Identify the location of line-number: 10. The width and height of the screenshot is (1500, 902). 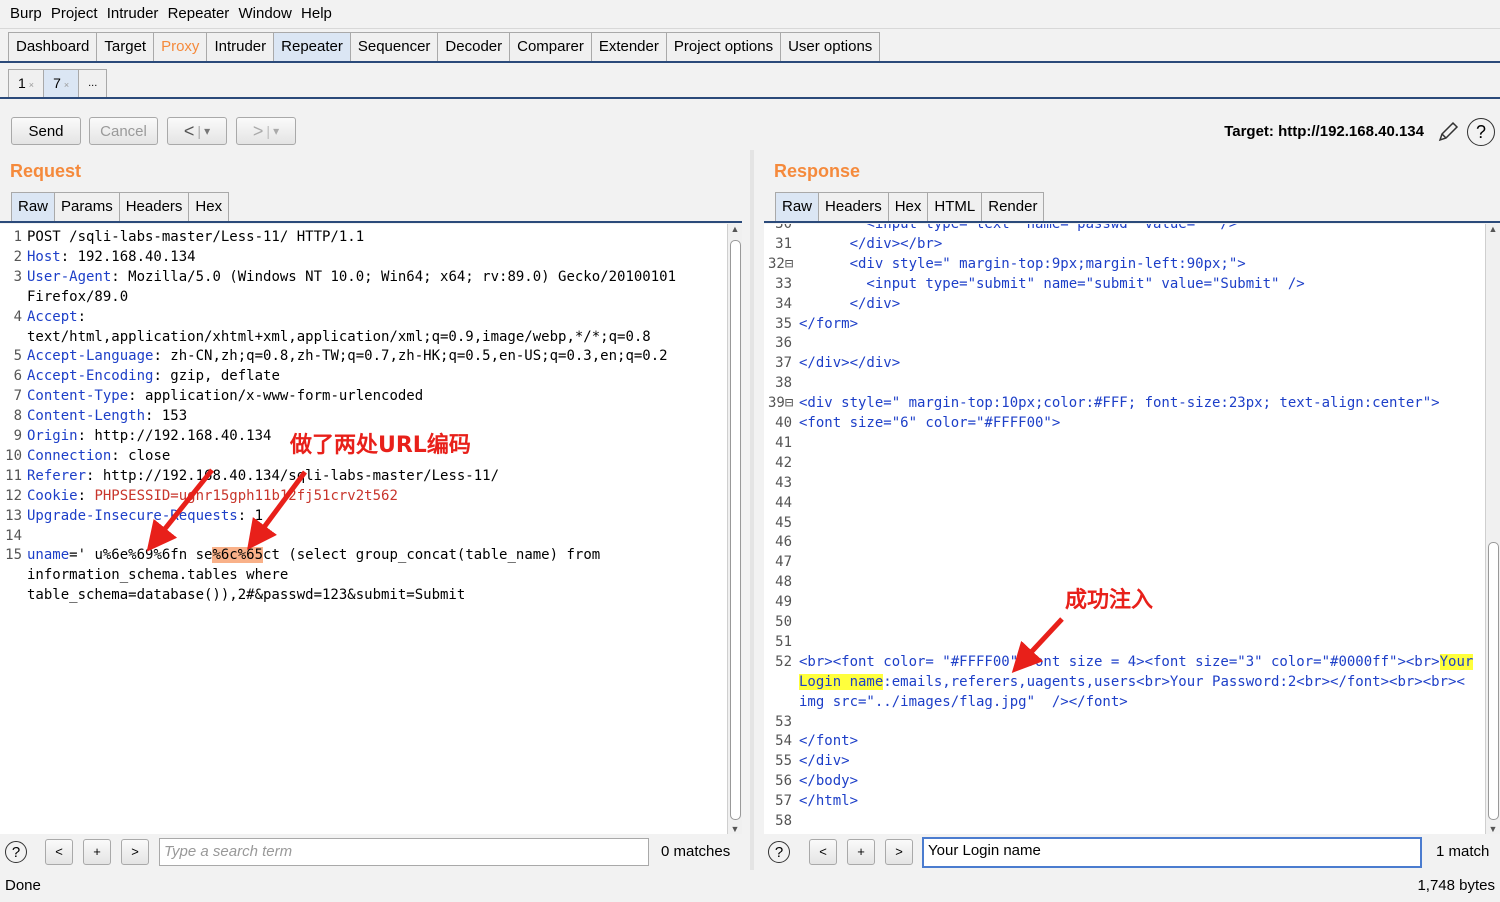
(13, 455).